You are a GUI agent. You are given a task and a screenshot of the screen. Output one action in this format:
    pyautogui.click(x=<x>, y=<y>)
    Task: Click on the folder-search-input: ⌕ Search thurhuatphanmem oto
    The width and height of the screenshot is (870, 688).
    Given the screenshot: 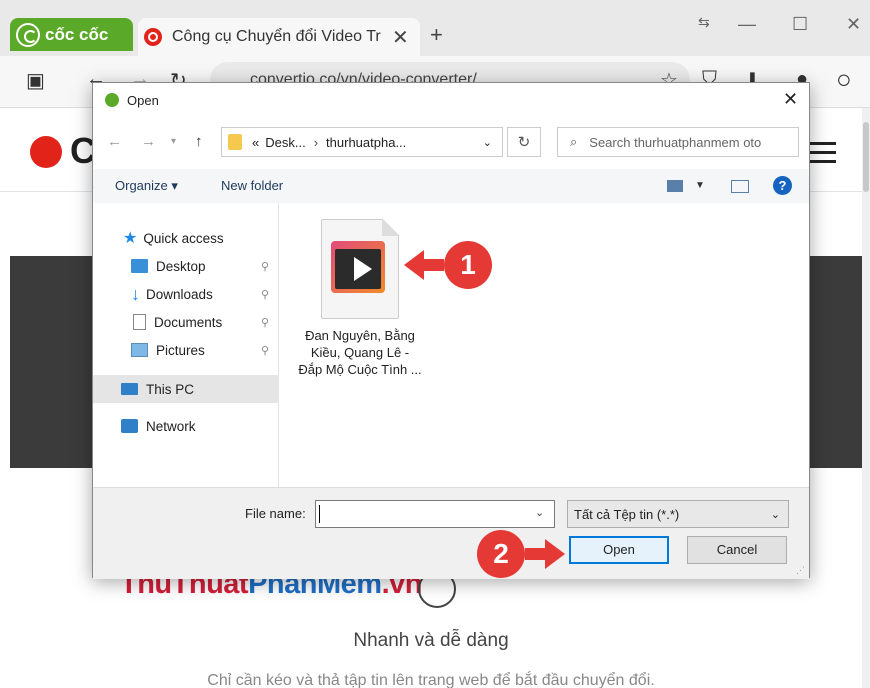 What is the action you would take?
    pyautogui.click(x=678, y=142)
    